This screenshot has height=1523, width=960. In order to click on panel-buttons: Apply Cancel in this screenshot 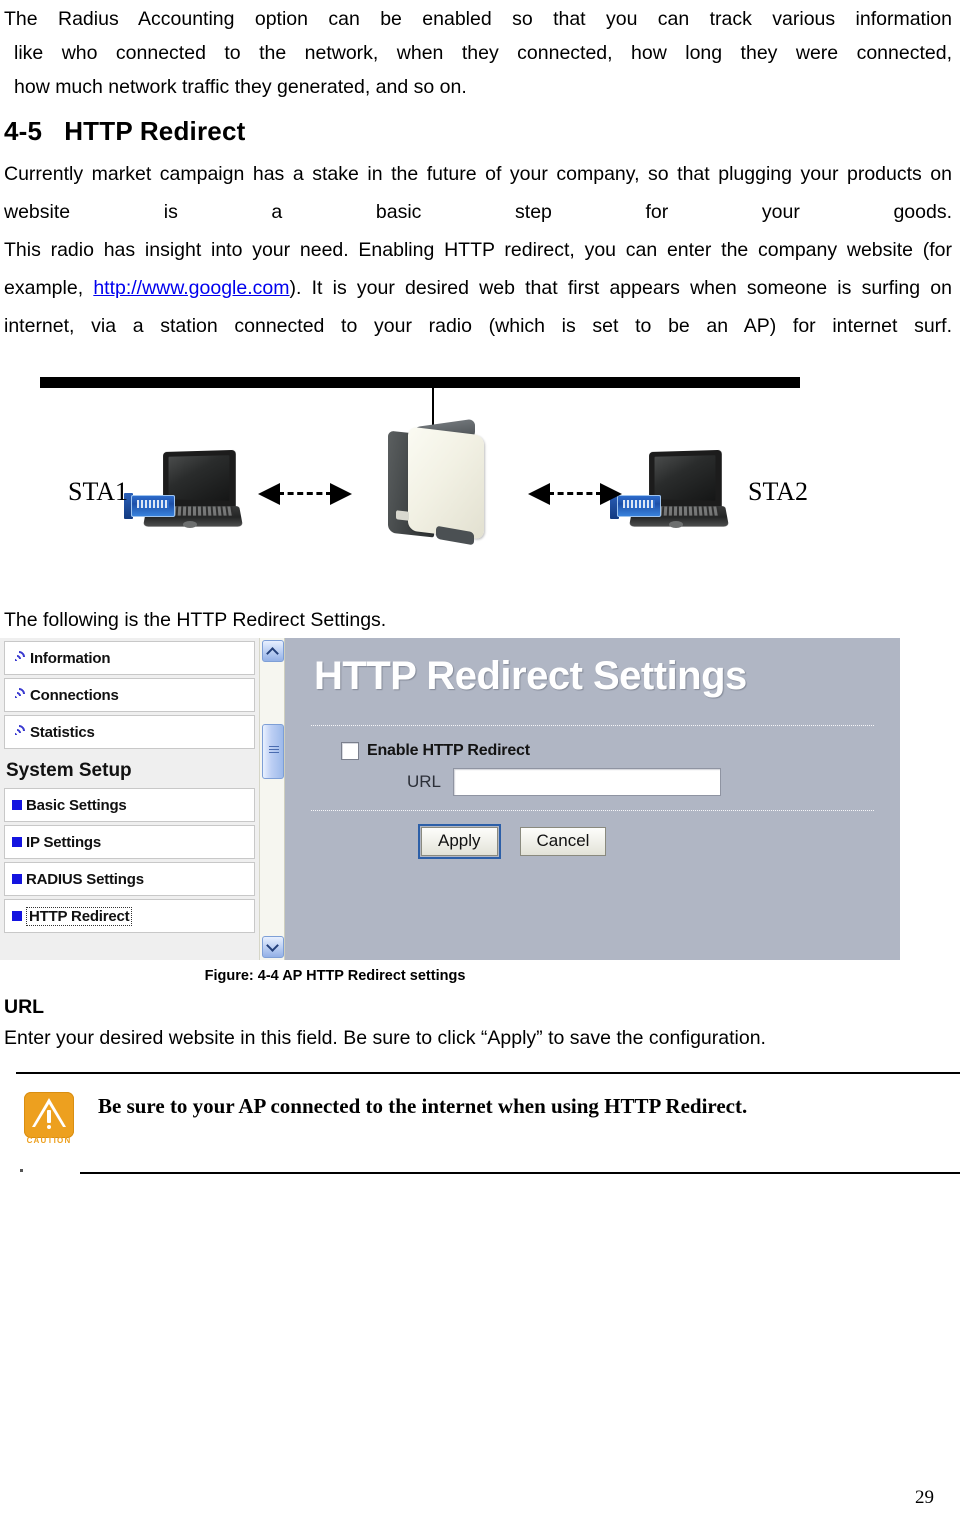, I will do `click(592, 835)`.